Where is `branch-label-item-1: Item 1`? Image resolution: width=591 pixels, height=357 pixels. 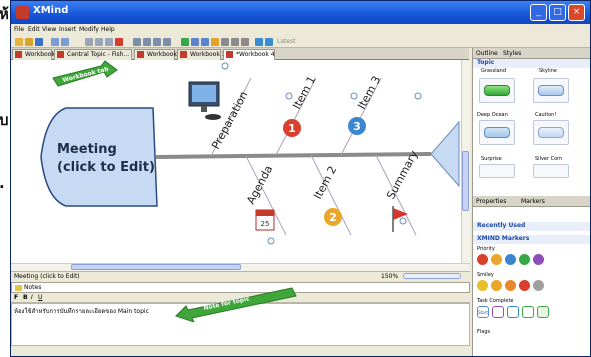
branch-label-item-1: Item 1 is located at coordinates (304, 92).